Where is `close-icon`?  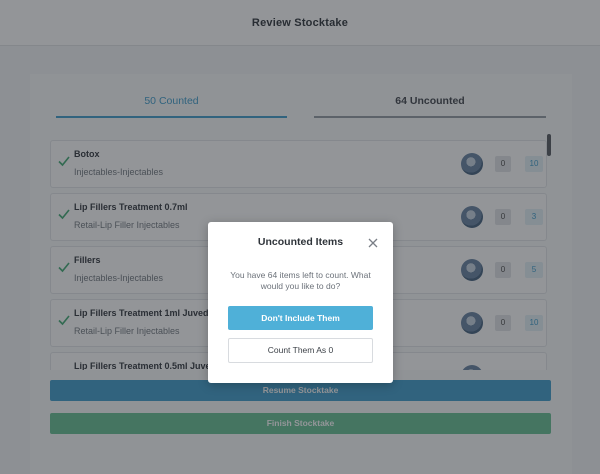
close-icon is located at coordinates (373, 243).